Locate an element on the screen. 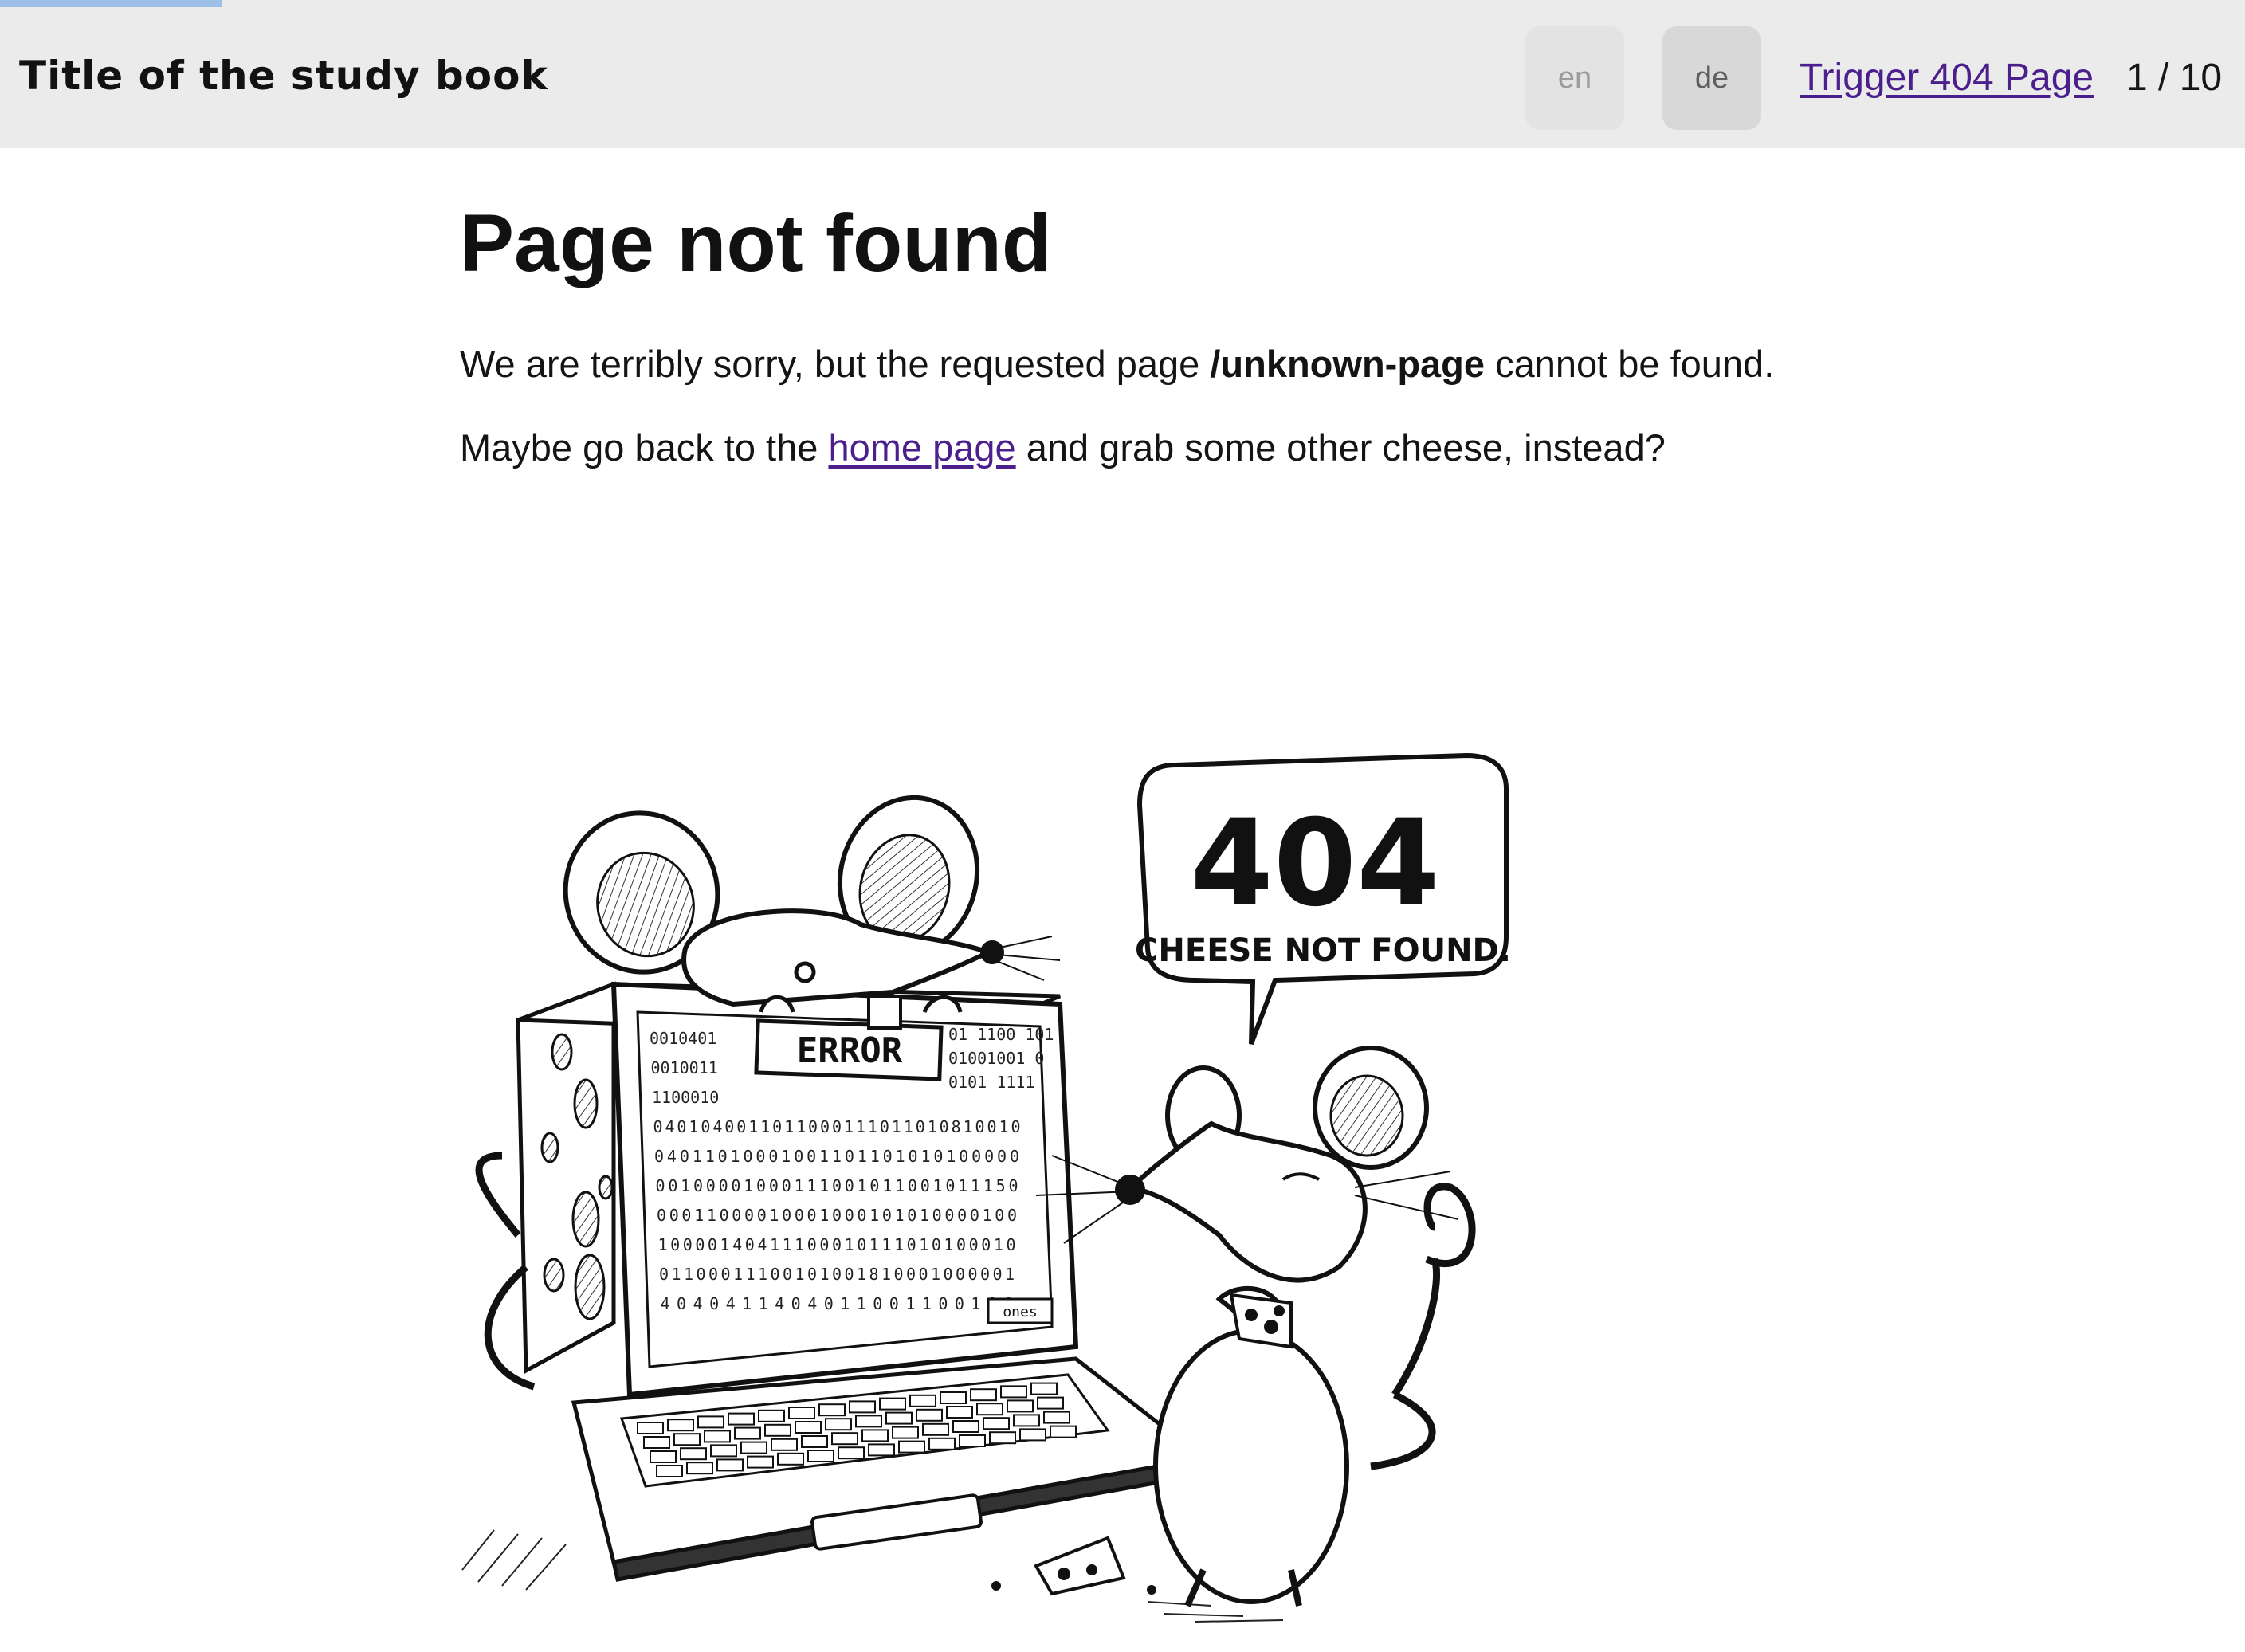 The image size is (2245, 1652). language-button-de: de is located at coordinates (1712, 78).